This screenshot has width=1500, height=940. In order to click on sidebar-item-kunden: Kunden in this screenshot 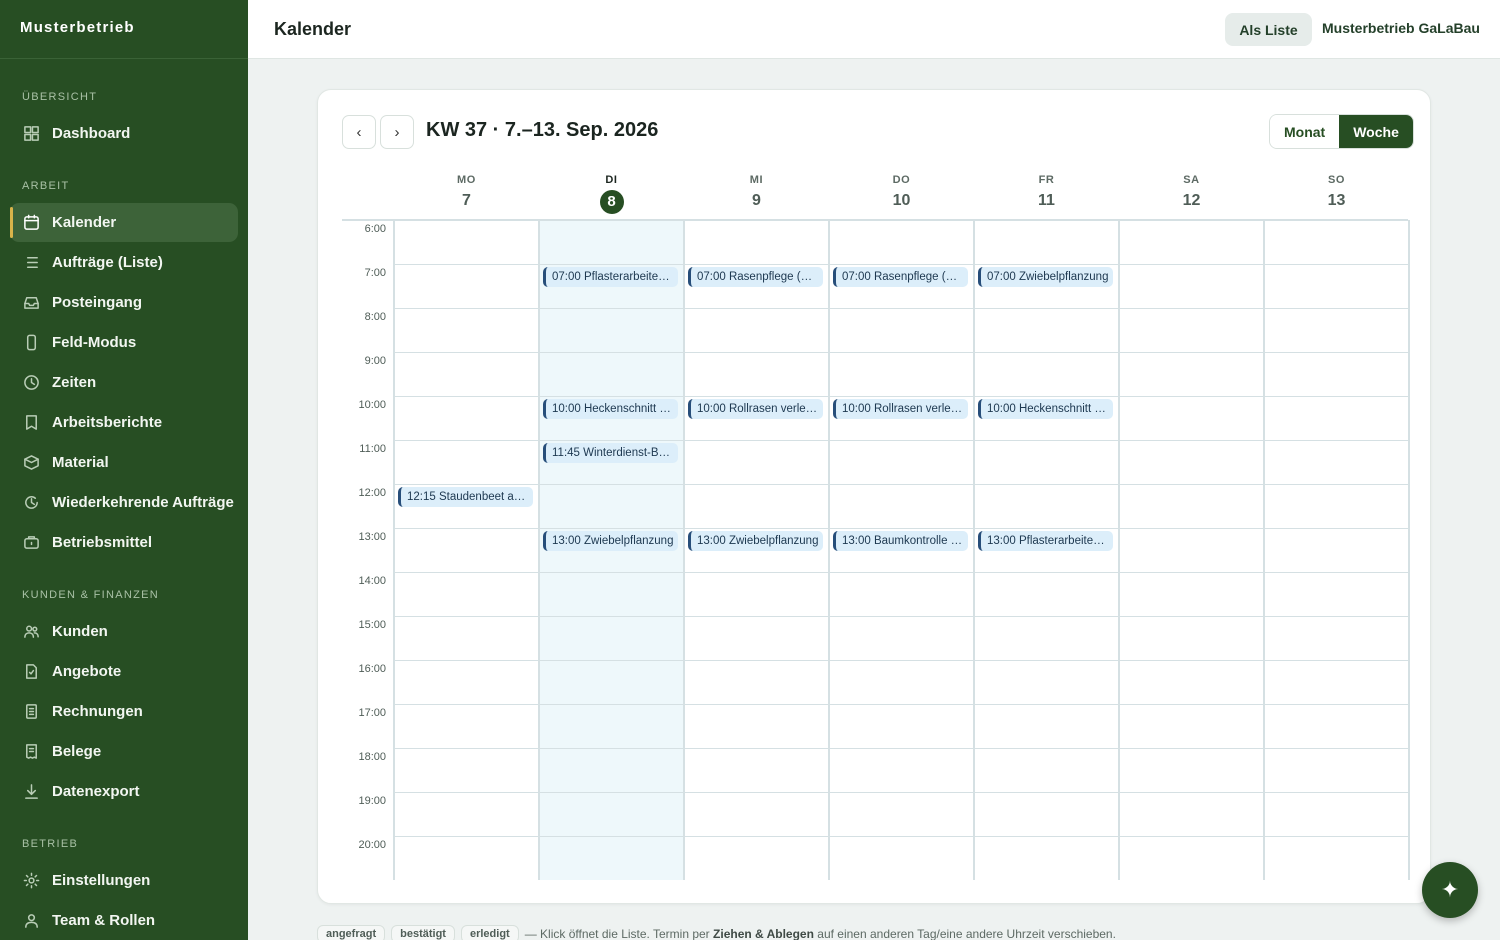, I will do `click(124, 631)`.